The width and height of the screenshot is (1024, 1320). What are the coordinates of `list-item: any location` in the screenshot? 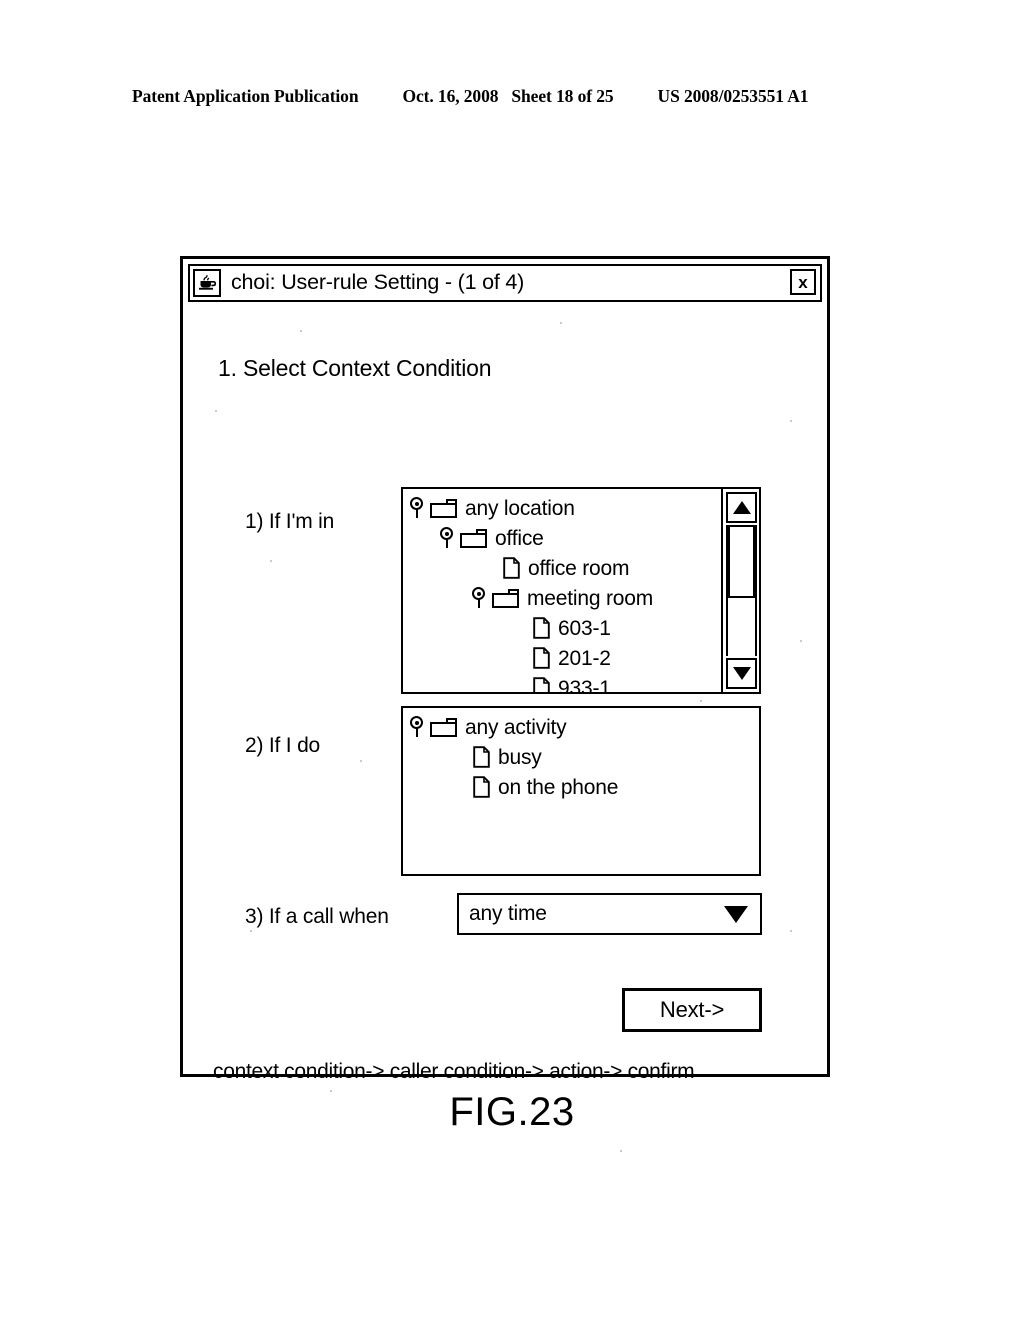 It's located at (564, 508).